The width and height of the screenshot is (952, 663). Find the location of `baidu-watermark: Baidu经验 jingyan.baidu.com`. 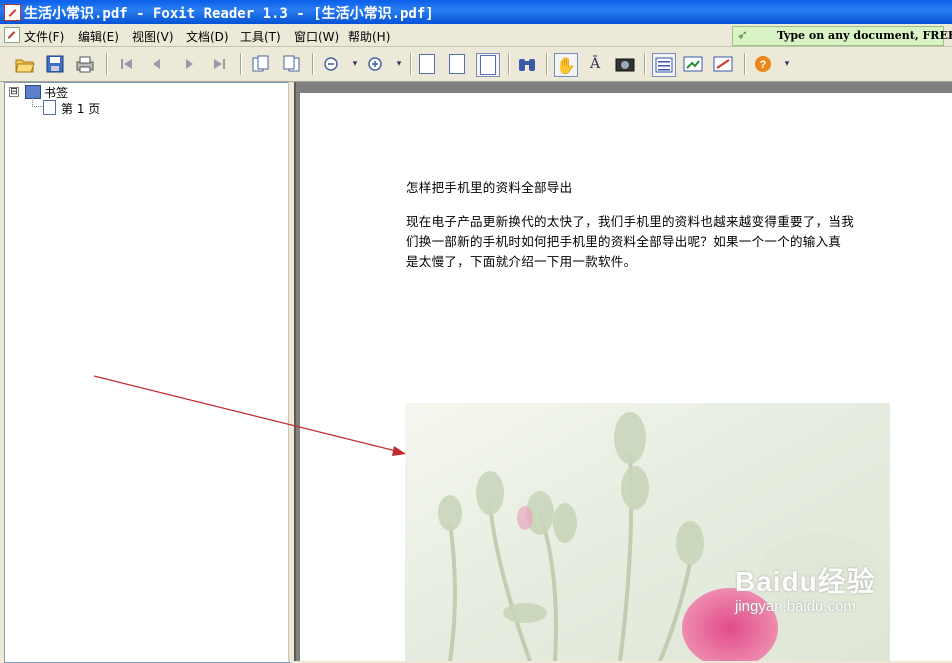

baidu-watermark: Baidu经验 jingyan.baidu.com is located at coordinates (805, 587).